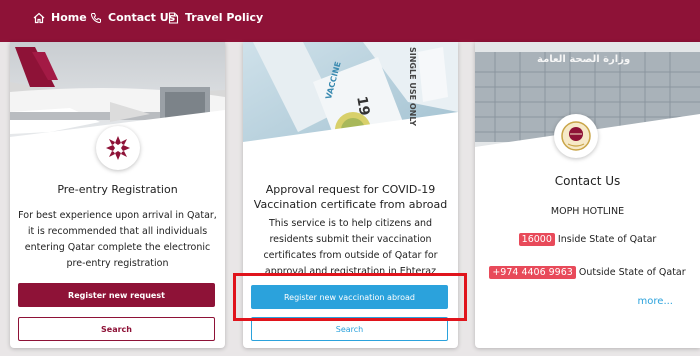  I want to click on hotline-number: +974 4406 9963, so click(532, 272).